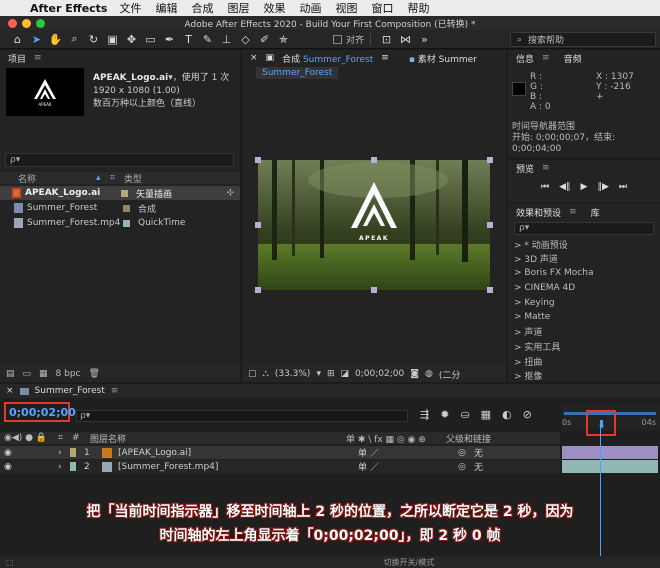 The width and height of the screenshot is (660, 568). What do you see at coordinates (188, 39) in the screenshot?
I see `type-tool-icon: T` at bounding box center [188, 39].